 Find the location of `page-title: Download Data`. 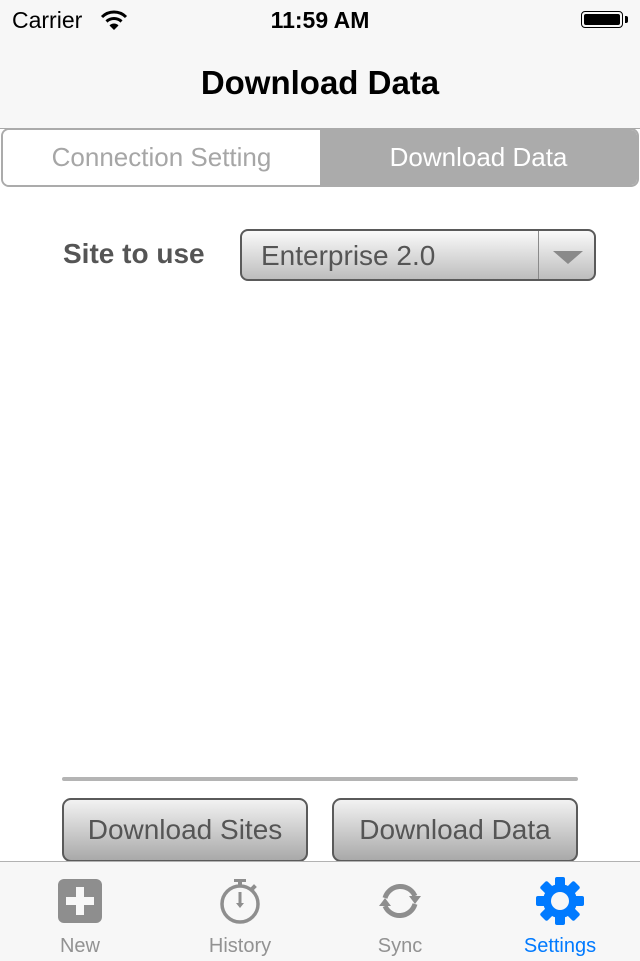

page-title: Download Data is located at coordinates (320, 82).